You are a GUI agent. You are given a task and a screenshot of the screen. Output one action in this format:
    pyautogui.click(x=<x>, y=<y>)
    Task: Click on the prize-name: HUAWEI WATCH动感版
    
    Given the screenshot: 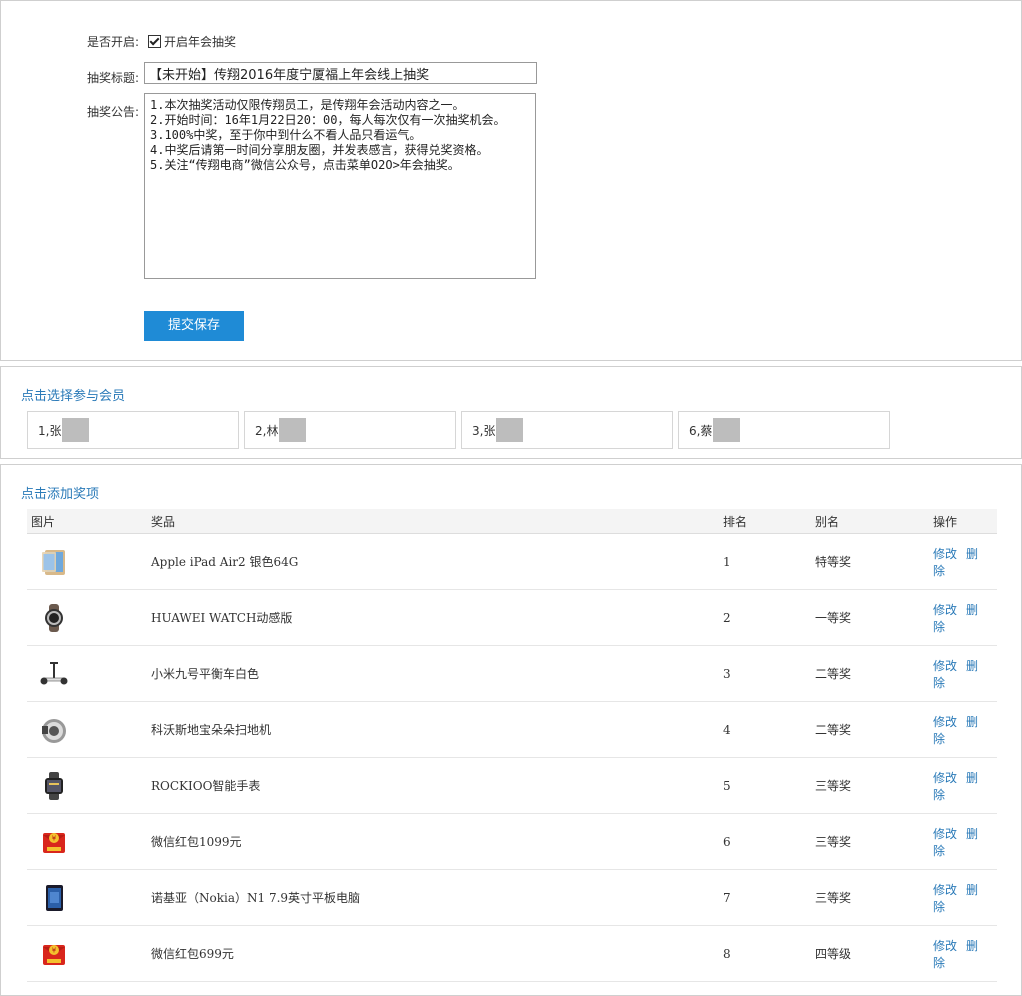 What is the action you would take?
    pyautogui.click(x=437, y=617)
    